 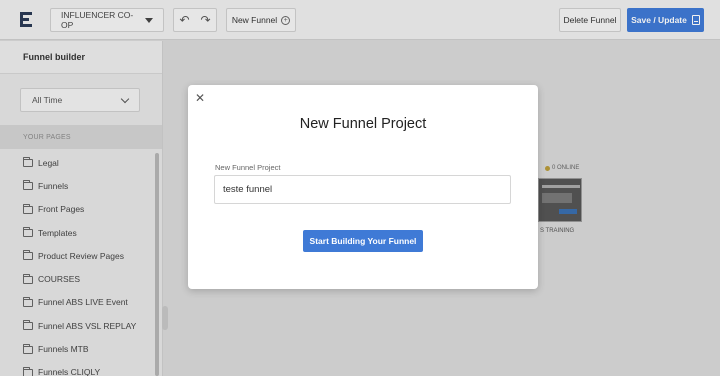 I want to click on modal-title: New Funnel Project, so click(x=363, y=124).